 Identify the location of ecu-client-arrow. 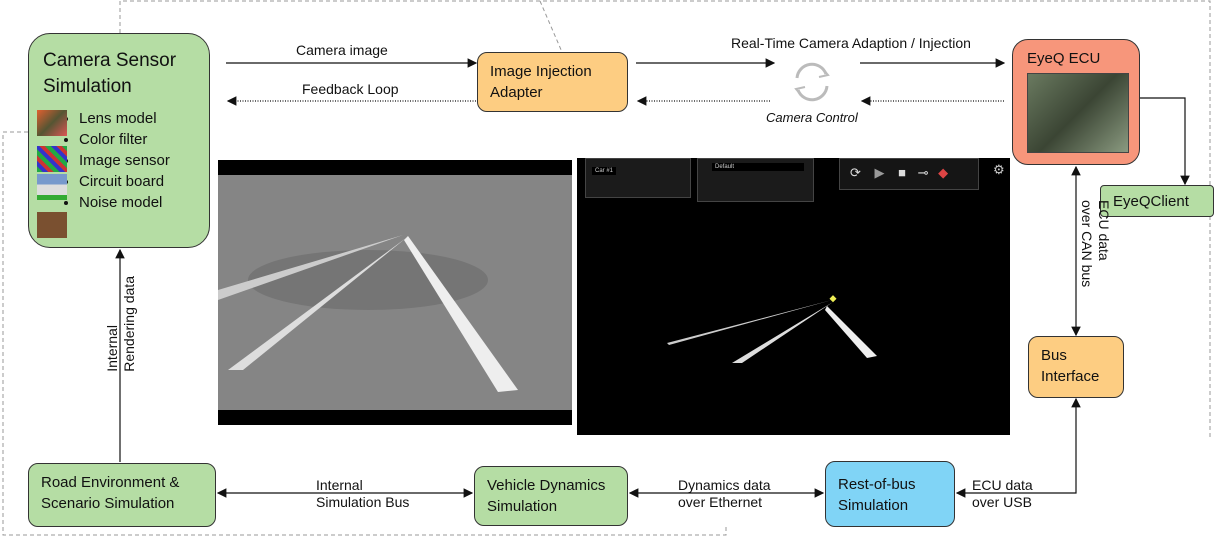
(1165, 141).